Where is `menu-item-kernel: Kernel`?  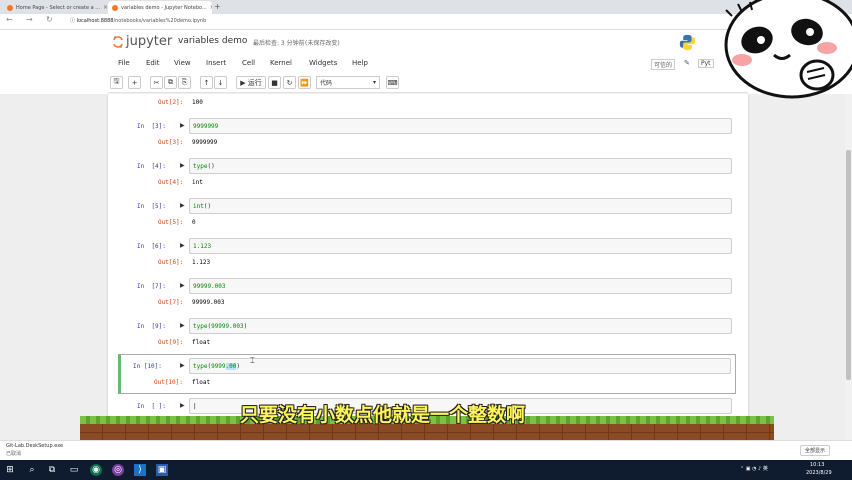 menu-item-kernel: Kernel is located at coordinates (281, 63).